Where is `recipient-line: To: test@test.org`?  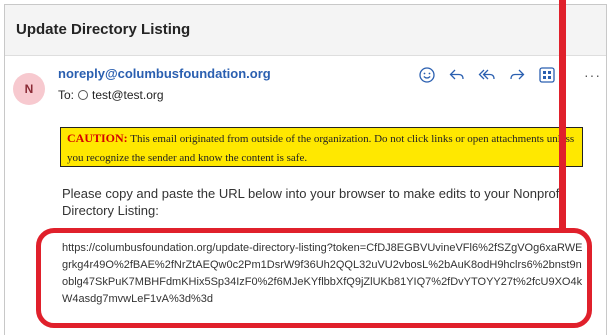 recipient-line: To: test@test.org is located at coordinates (111, 95).